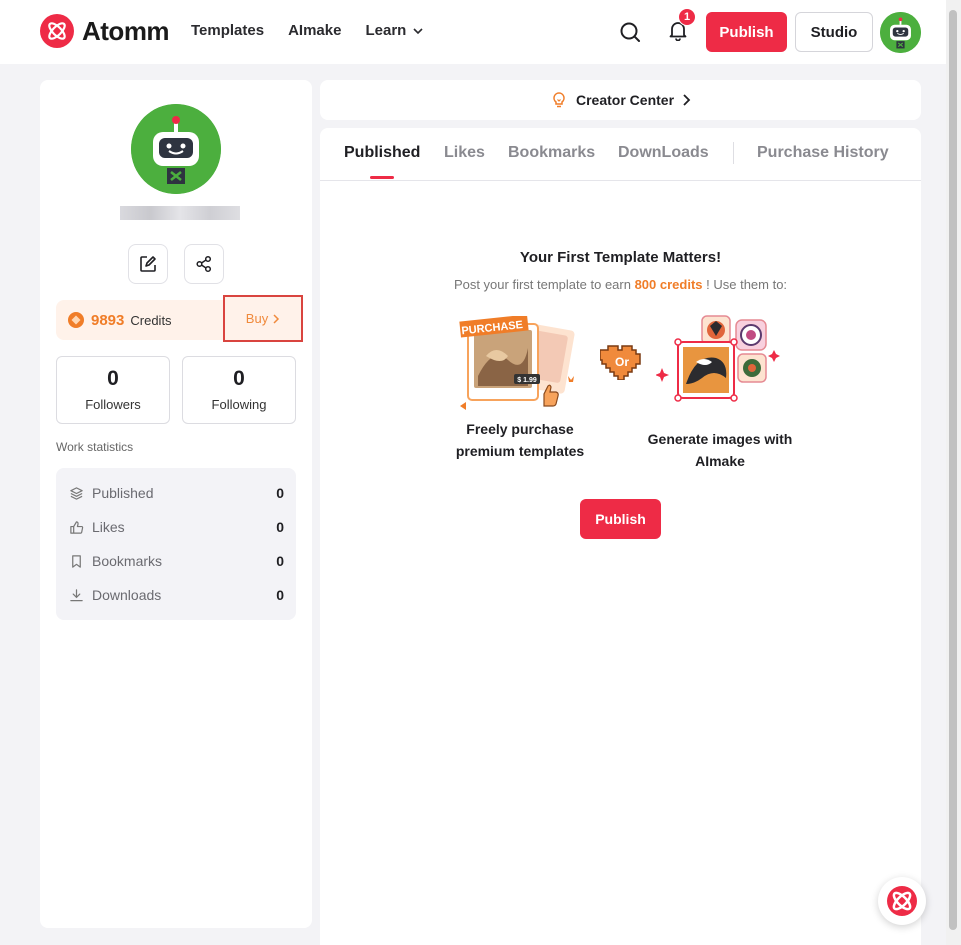 The height and width of the screenshot is (945, 961). What do you see at coordinates (76, 561) in the screenshot?
I see `bookmark-icon` at bounding box center [76, 561].